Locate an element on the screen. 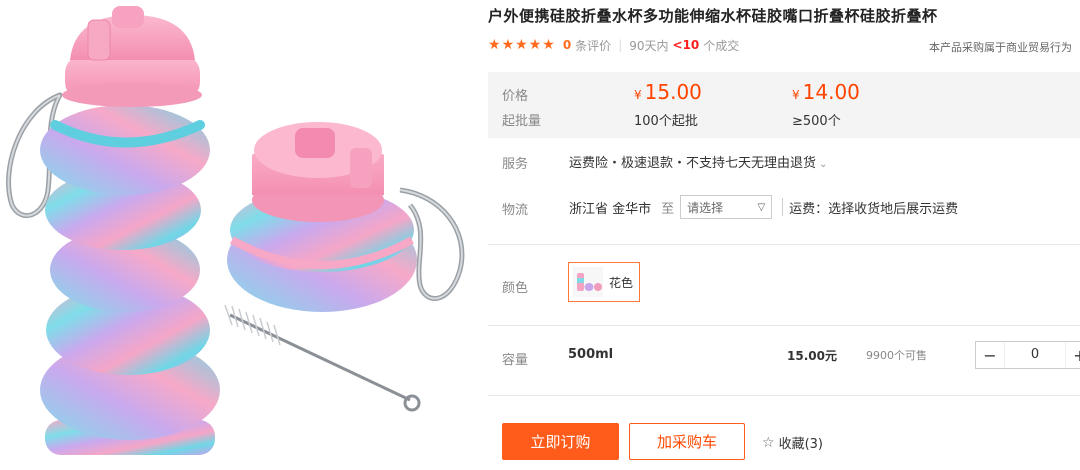  price-tier: ¥15.00 100个起批 is located at coordinates (668, 104).